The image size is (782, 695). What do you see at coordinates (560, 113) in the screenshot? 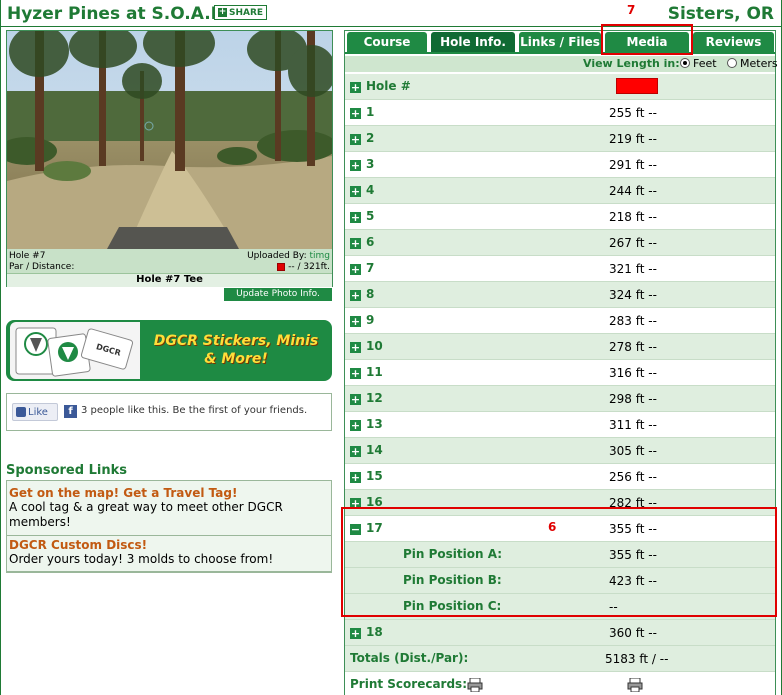
I see `hole-row: +1 255 ft --` at bounding box center [560, 113].